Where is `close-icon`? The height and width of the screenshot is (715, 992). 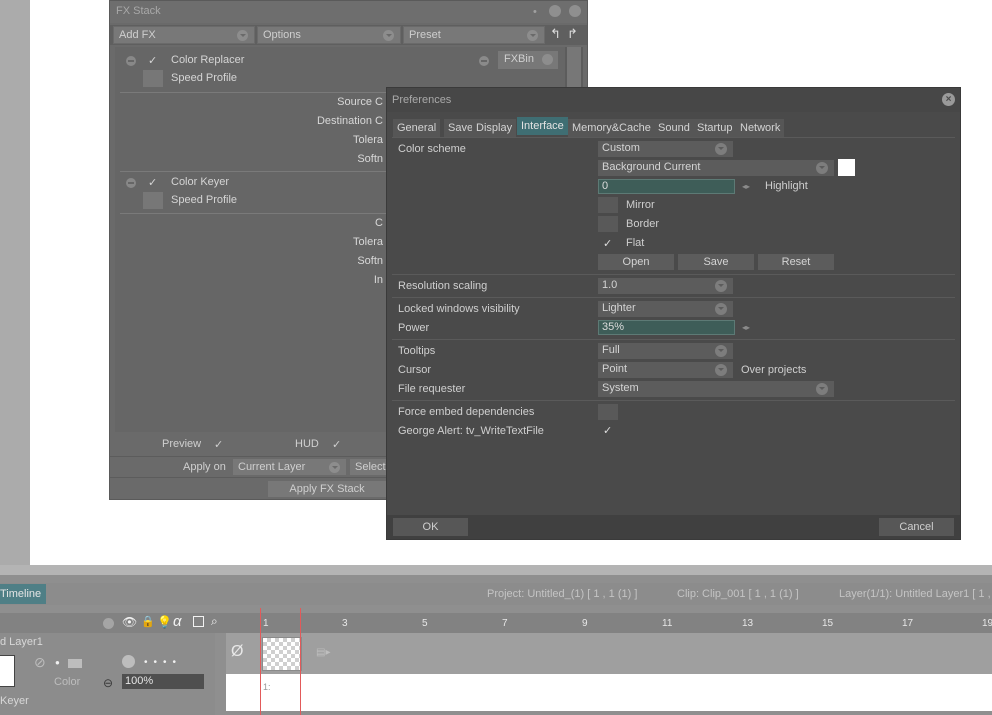 close-icon is located at coordinates (575, 11).